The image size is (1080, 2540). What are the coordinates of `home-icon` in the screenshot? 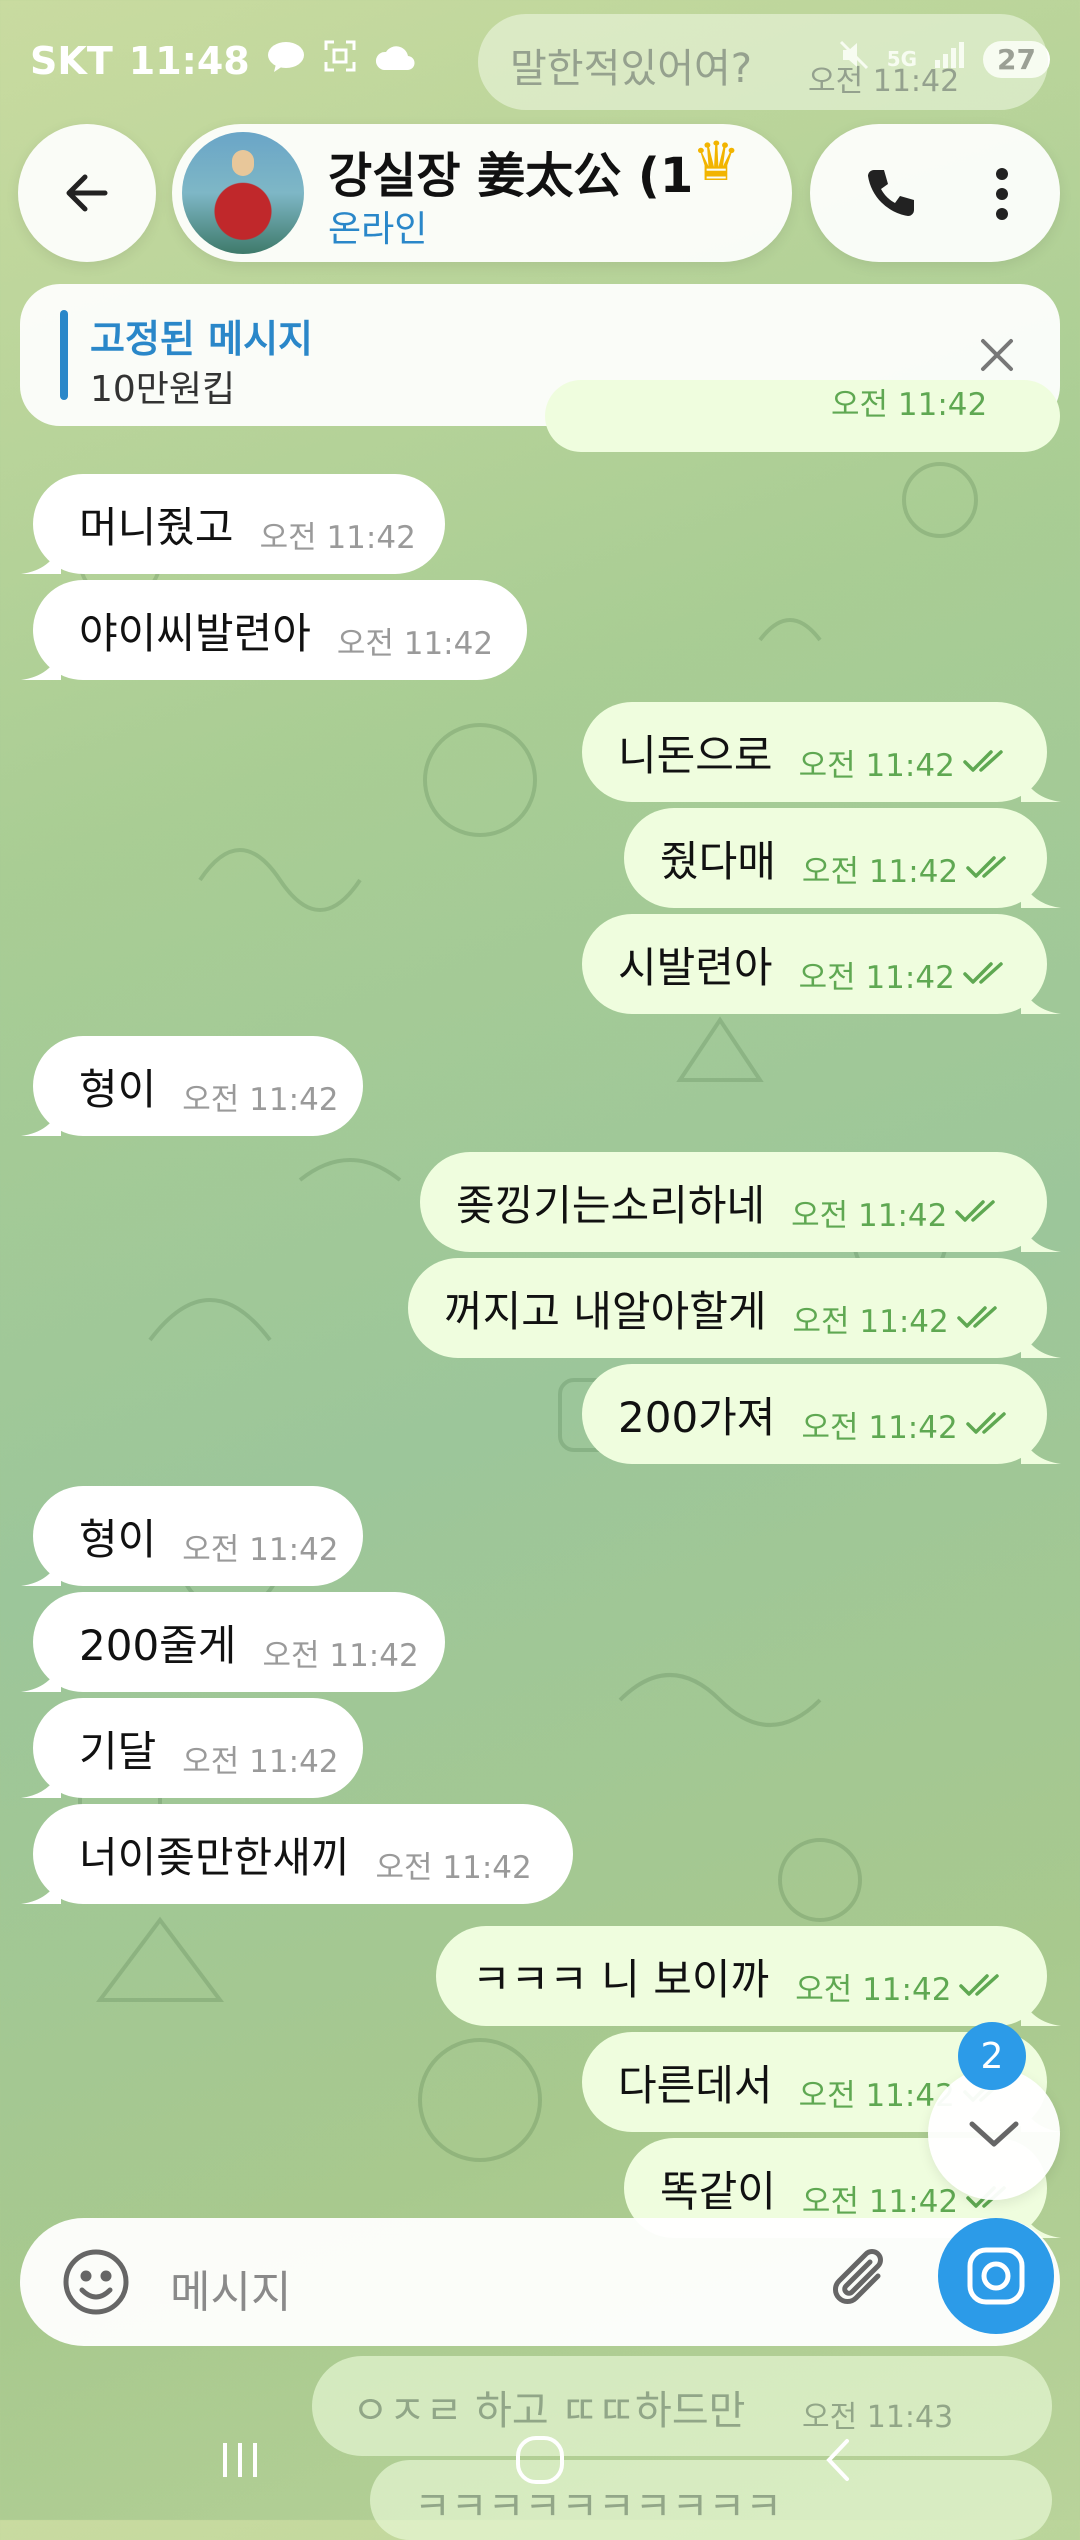 It's located at (540, 2460).